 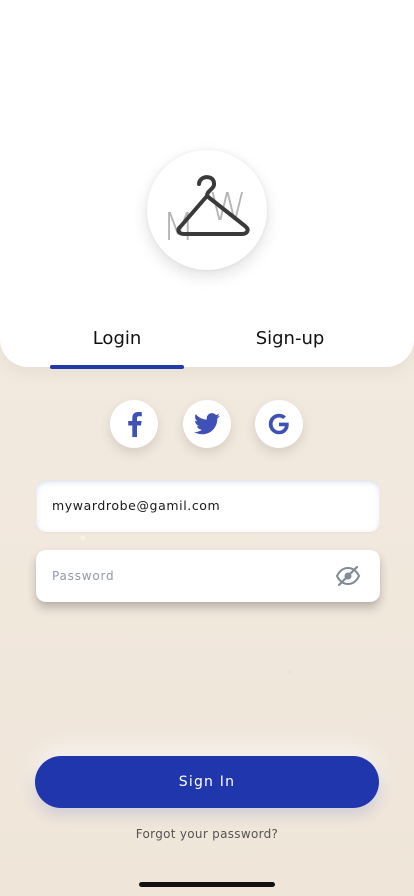 I want to click on twitter-login-button, so click(x=207, y=424).